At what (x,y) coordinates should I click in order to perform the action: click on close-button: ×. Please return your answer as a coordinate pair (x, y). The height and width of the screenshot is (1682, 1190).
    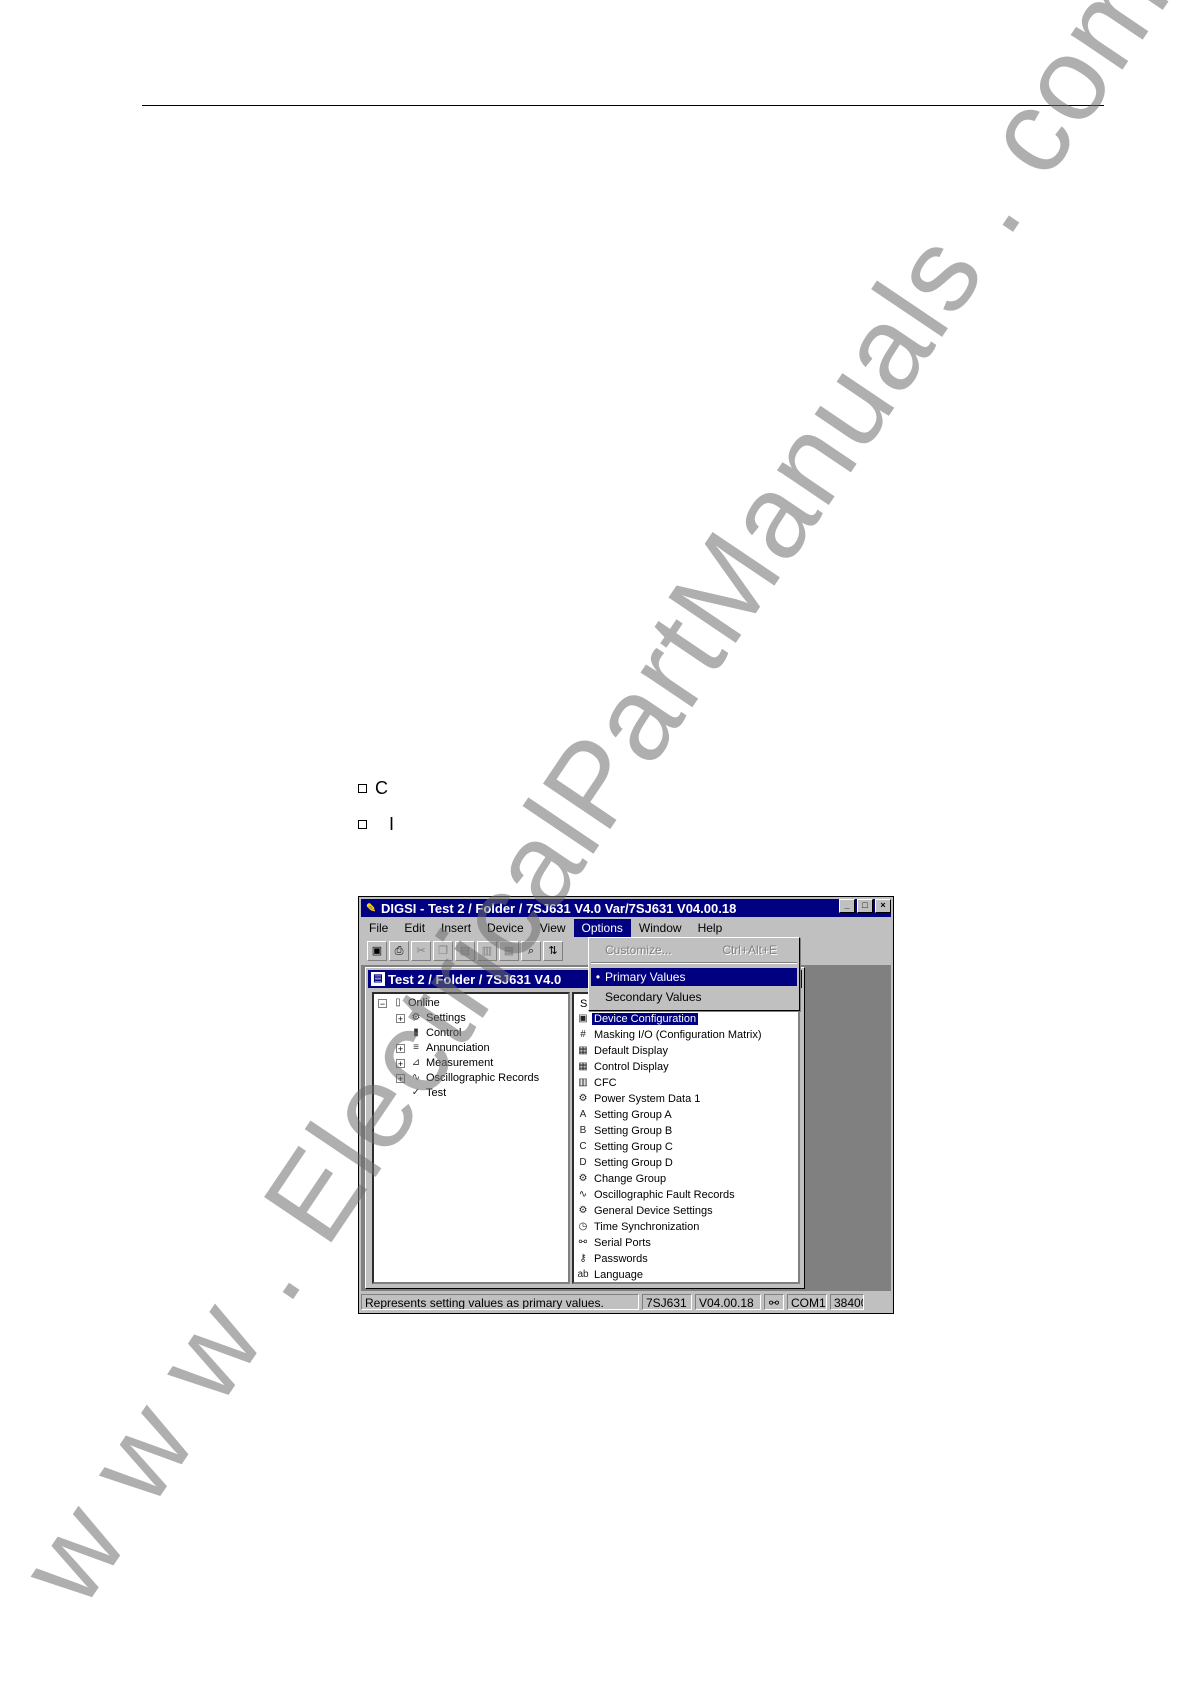
    Looking at the image, I should click on (883, 906).